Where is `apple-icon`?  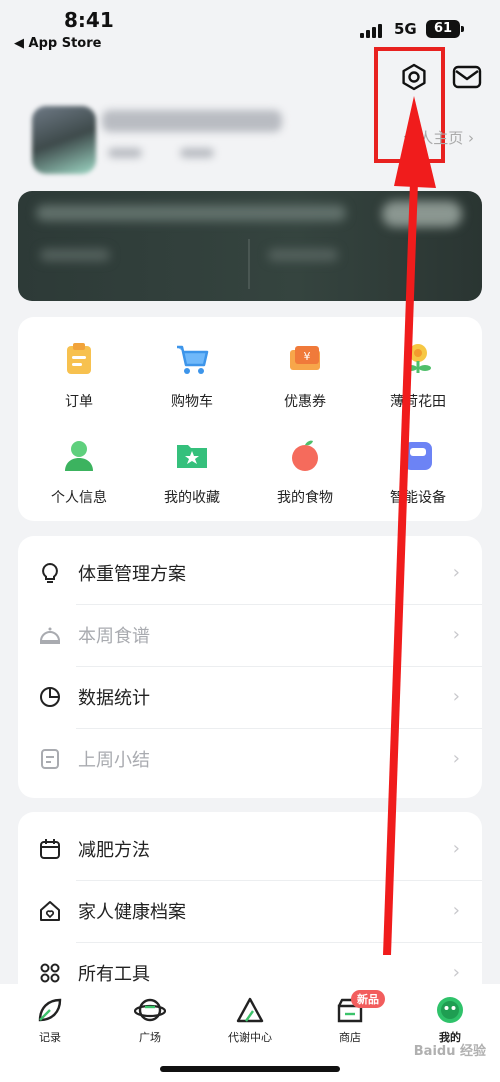 apple-icon is located at coordinates (305, 455).